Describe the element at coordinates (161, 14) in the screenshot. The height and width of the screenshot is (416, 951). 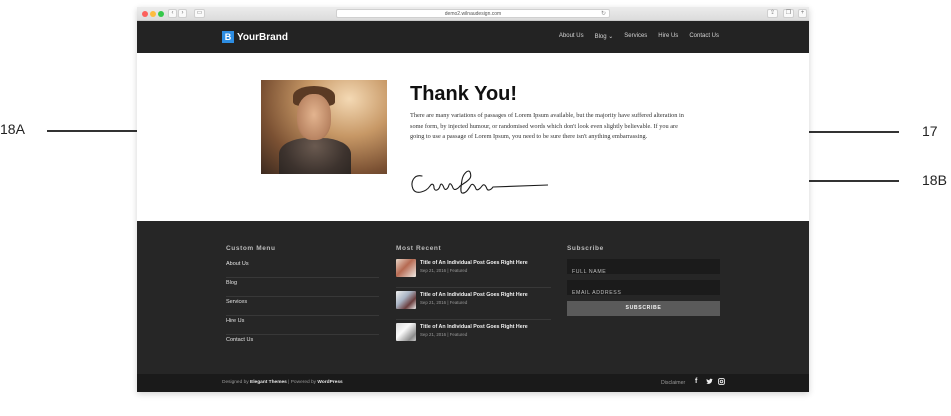
I see `maximize-window-button` at that location.